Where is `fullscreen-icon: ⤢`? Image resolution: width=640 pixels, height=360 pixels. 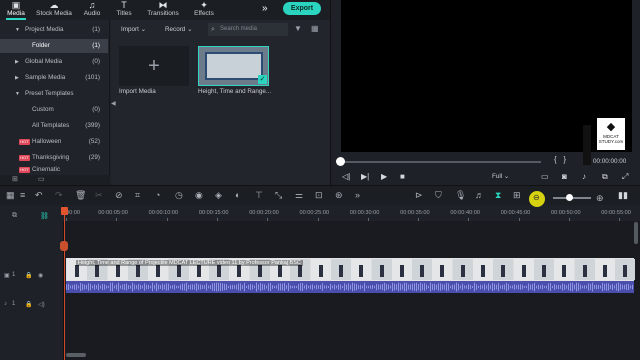 fullscreen-icon: ⤢ is located at coordinates (625, 177).